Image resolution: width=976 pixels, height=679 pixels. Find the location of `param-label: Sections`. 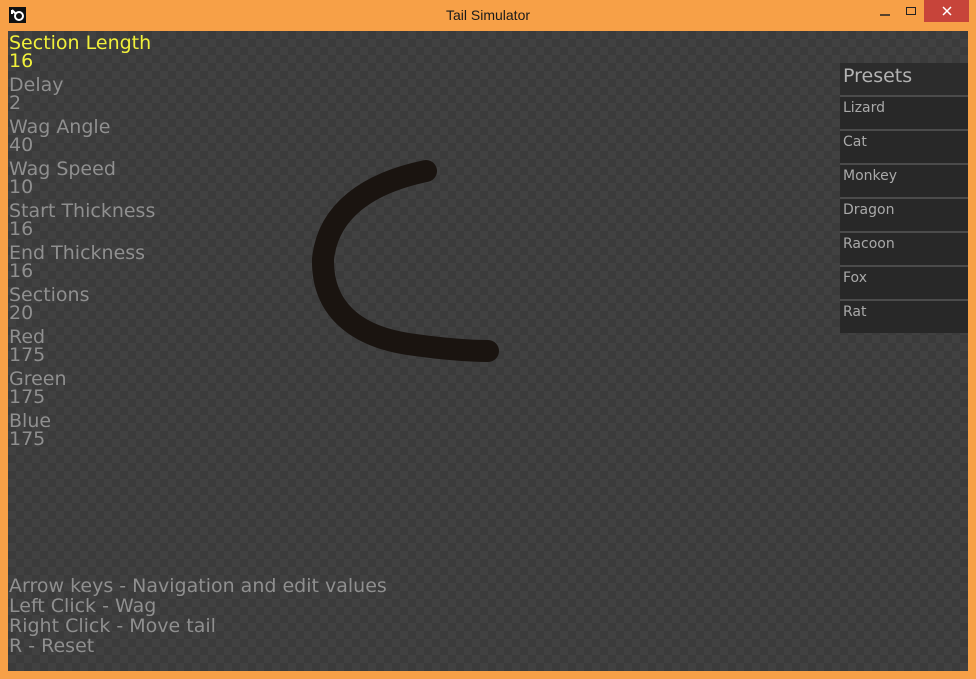

param-label: Sections is located at coordinates (49, 295).